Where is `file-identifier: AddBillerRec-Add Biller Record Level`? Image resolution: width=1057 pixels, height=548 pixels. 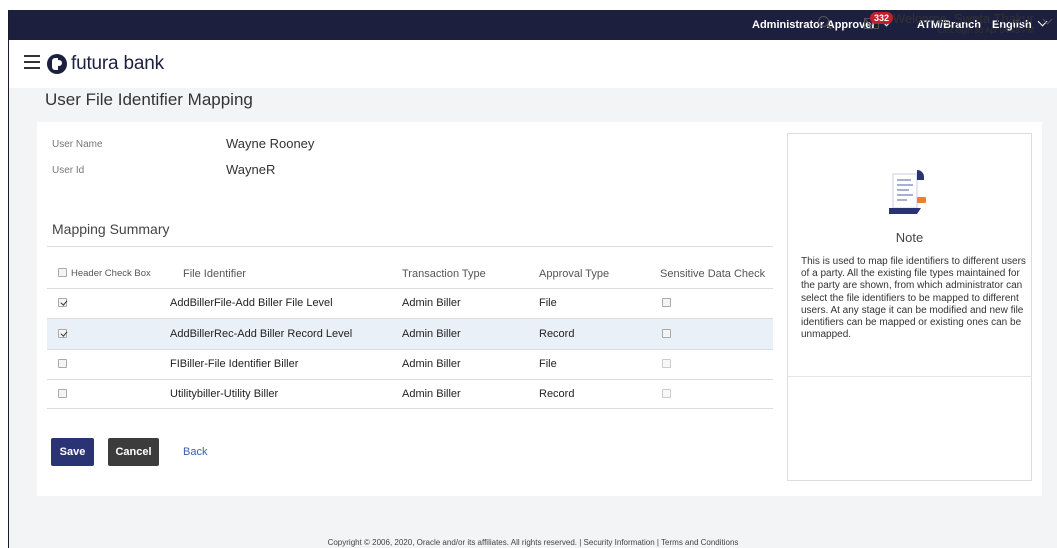
file-identifier: AddBillerRec-Add Biller Record Level is located at coordinates (261, 334).